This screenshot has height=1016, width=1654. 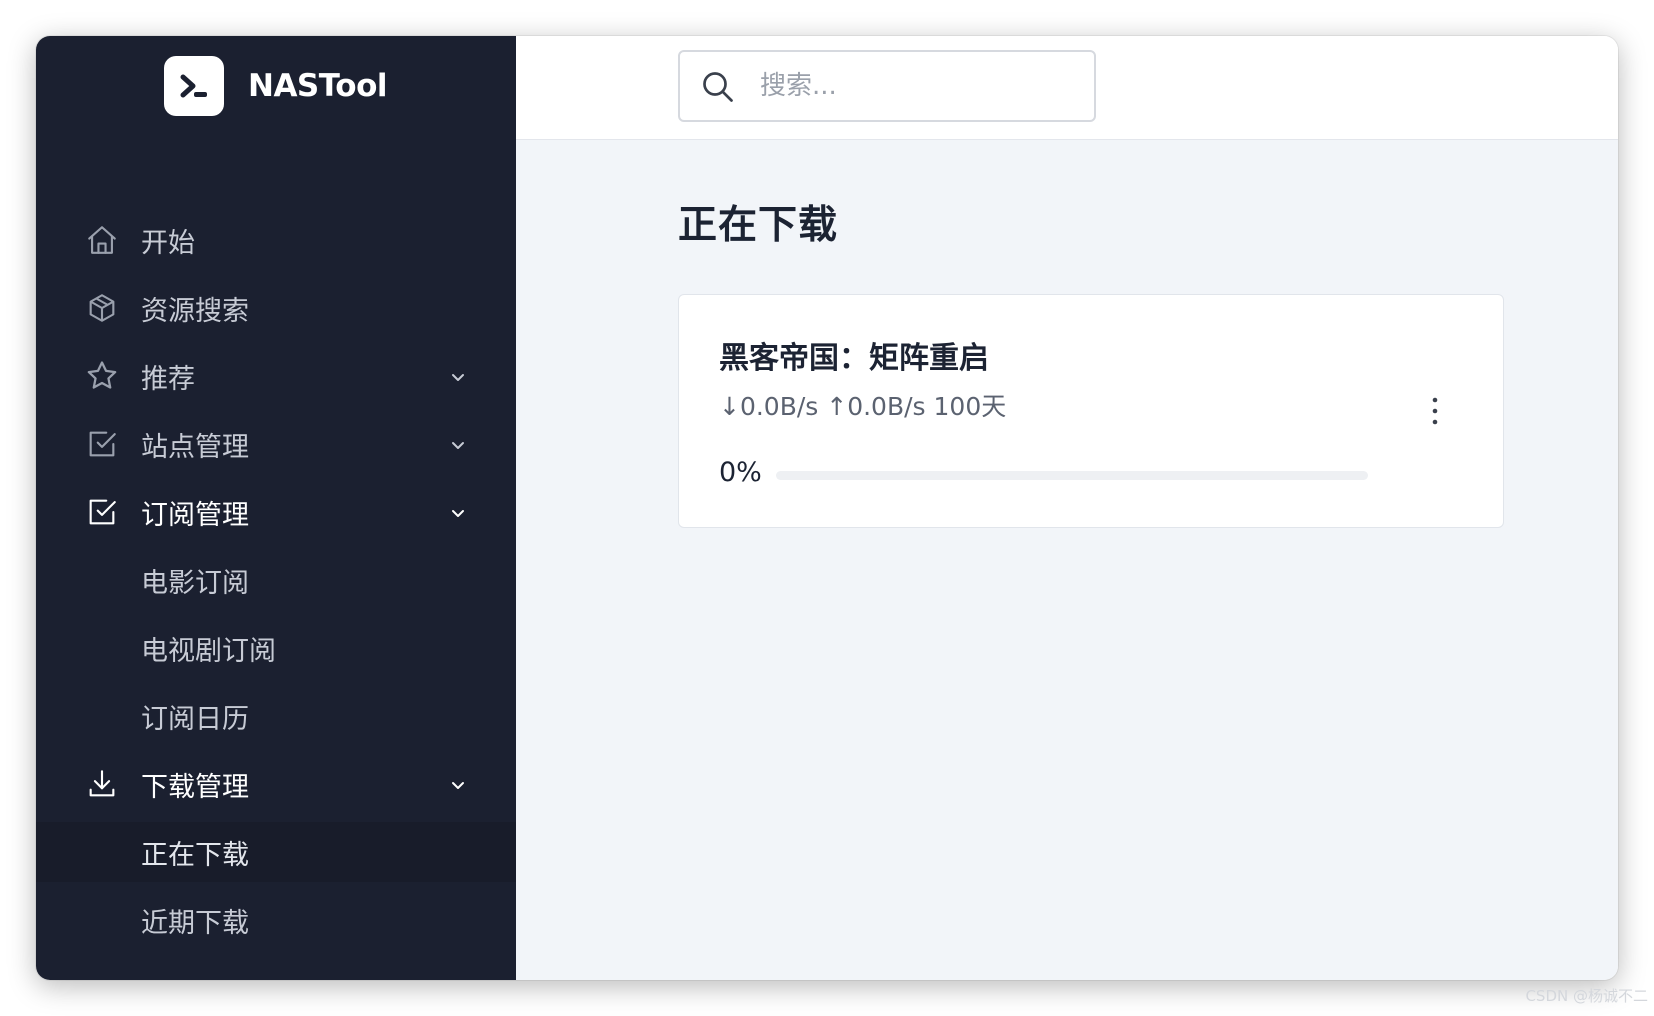 What do you see at coordinates (276, 308) in the screenshot?
I see `sidebar-item-resource-search: 资源搜索` at bounding box center [276, 308].